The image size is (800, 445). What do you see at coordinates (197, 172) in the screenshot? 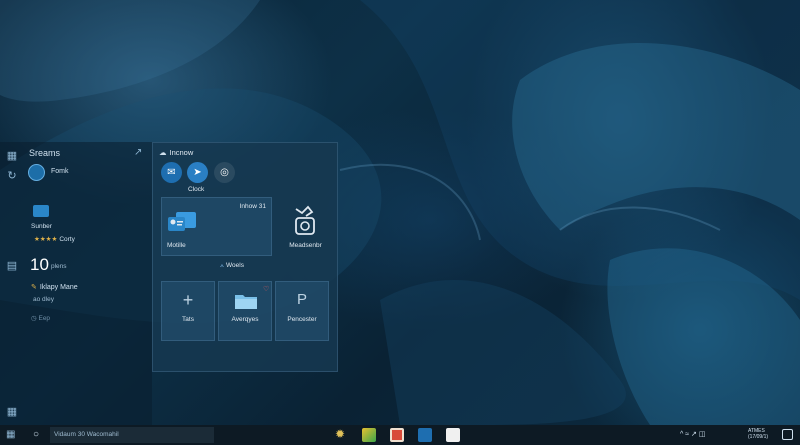
I see `clock-app-icon: ➤` at bounding box center [197, 172].